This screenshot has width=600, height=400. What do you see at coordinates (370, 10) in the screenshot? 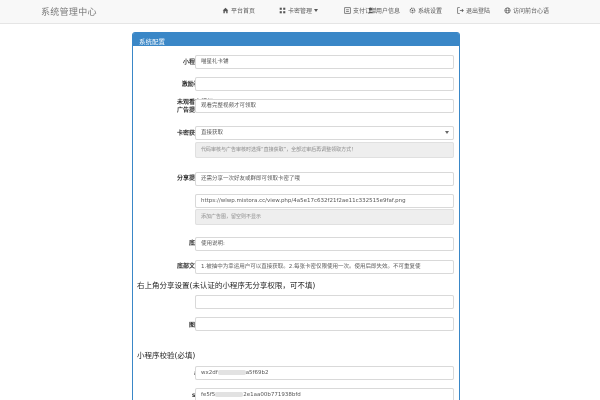
I see `user-icon` at bounding box center [370, 10].